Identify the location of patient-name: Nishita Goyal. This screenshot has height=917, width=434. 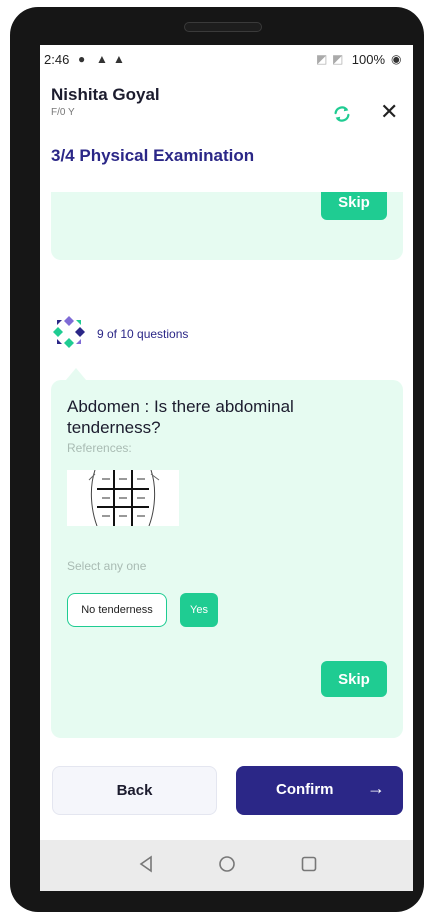
(105, 94).